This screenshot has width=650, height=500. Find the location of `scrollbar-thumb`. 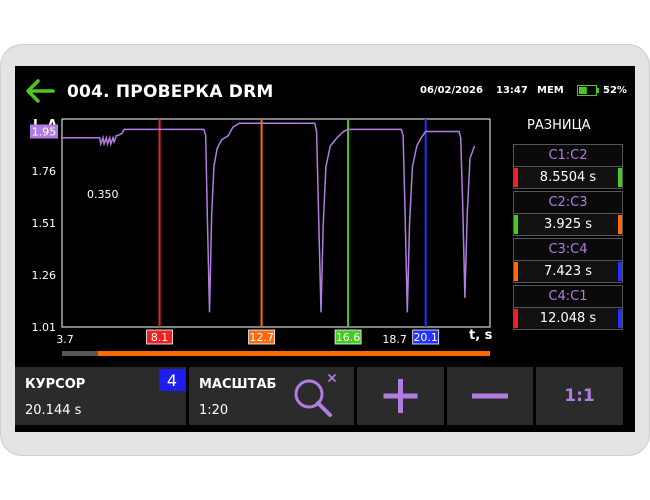

scrollbar-thumb is located at coordinates (294, 353).